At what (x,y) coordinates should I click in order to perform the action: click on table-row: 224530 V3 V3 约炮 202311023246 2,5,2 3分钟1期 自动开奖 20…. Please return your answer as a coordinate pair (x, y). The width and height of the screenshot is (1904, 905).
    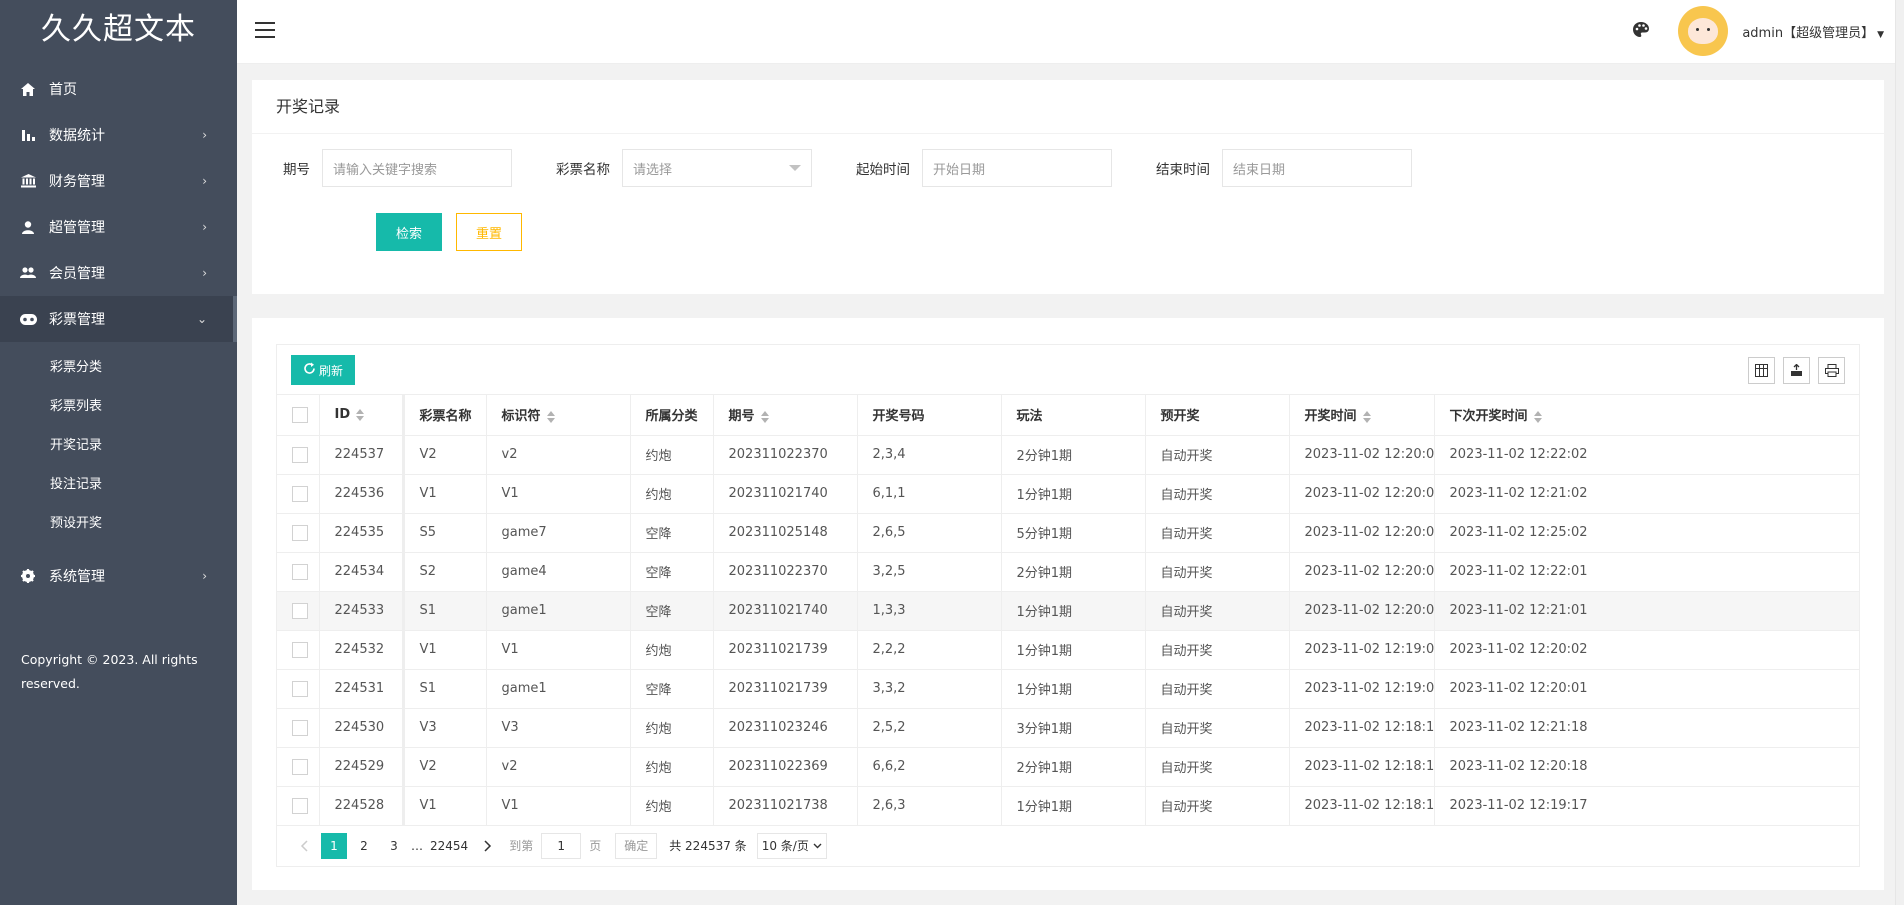
    Looking at the image, I should click on (1068, 728).